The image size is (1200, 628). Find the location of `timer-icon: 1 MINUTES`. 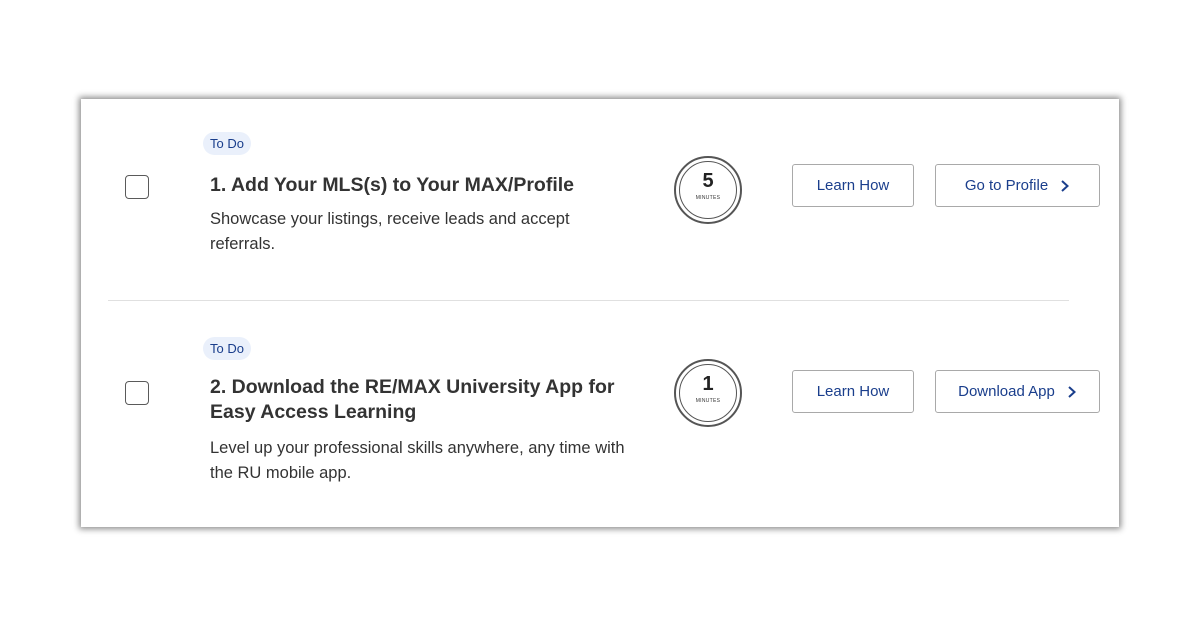

timer-icon: 1 MINUTES is located at coordinates (708, 393).